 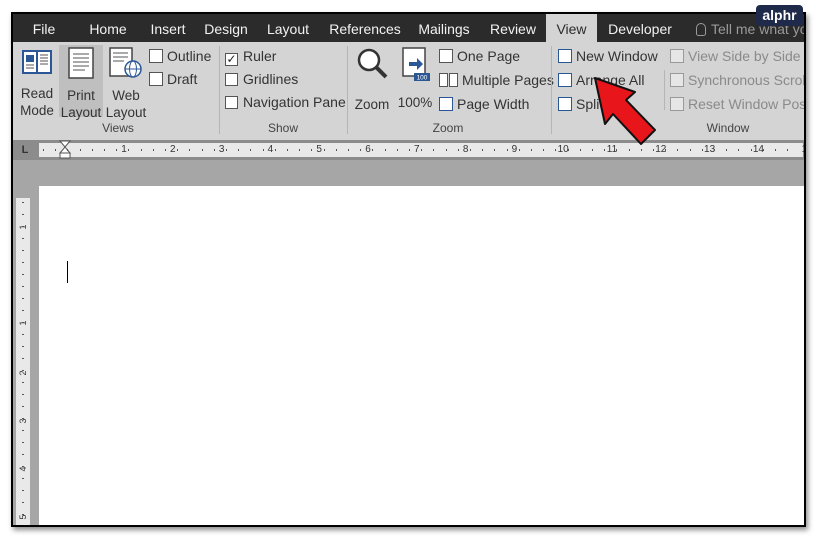 What do you see at coordinates (156, 79) in the screenshot?
I see `draft-icon` at bounding box center [156, 79].